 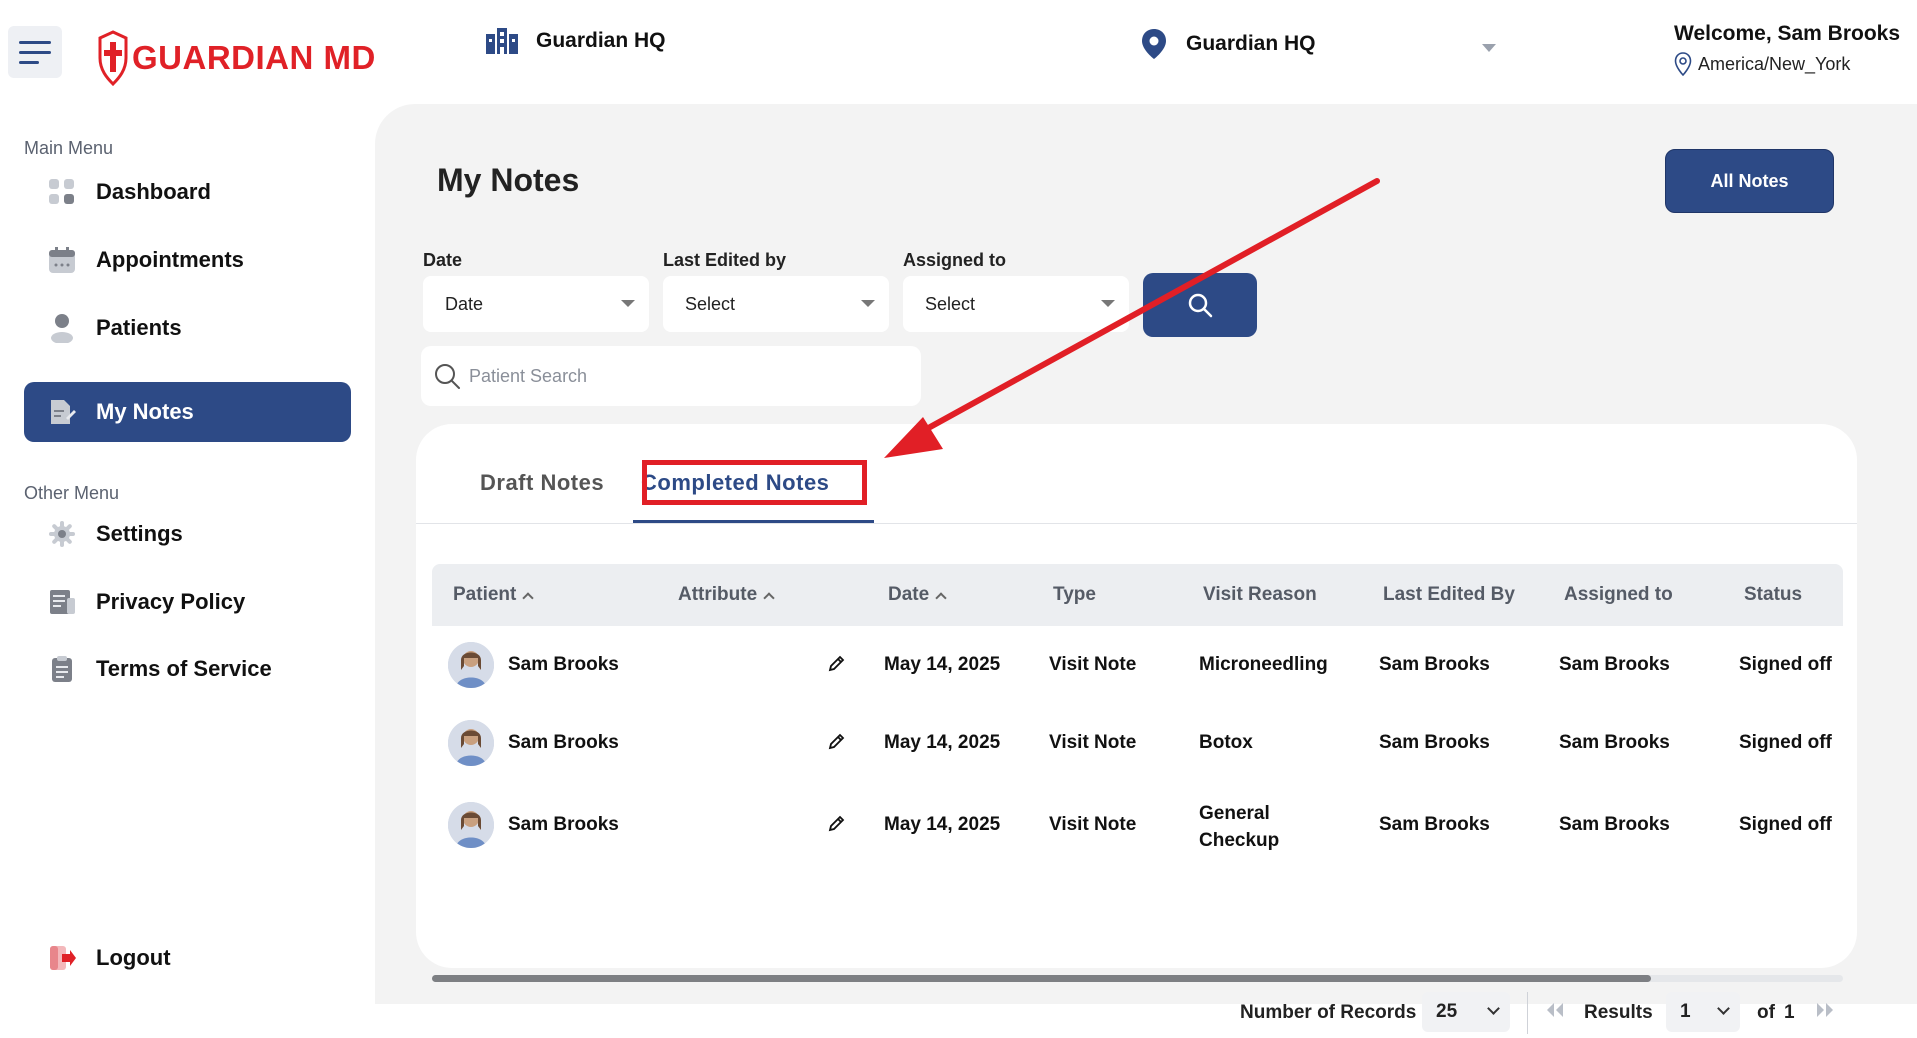 What do you see at coordinates (1041, 978) in the screenshot?
I see `scrollbar-thumb` at bounding box center [1041, 978].